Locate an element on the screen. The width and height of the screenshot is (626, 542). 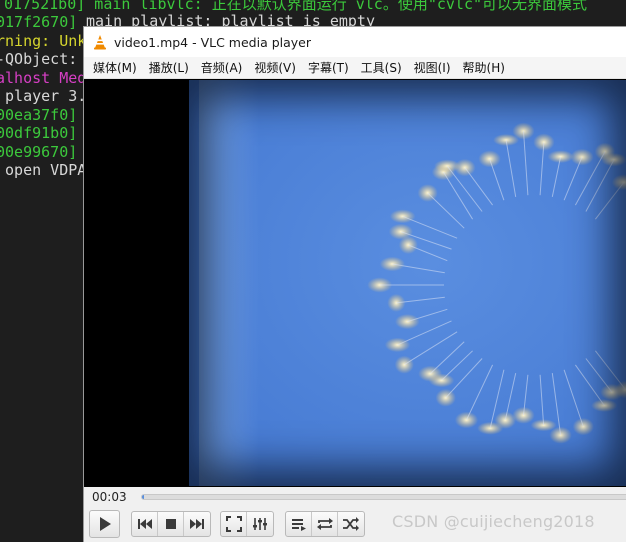
menu-audio: 音频(A) is located at coordinates (222, 67).